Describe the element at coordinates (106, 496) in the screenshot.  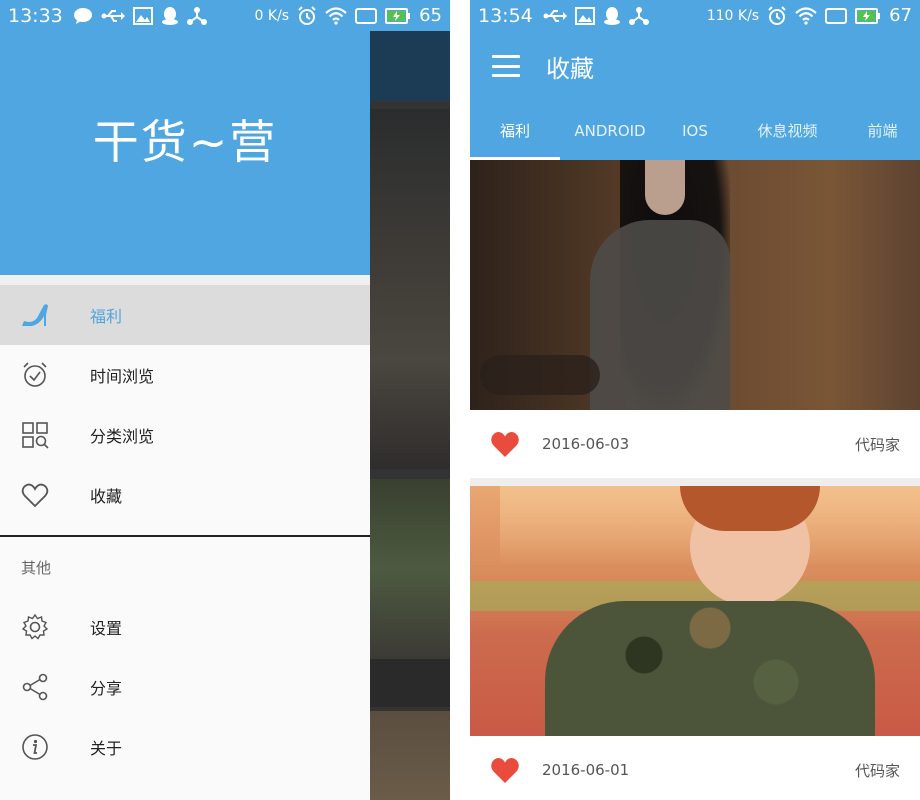
I see `nav-item-label: 收藏` at that location.